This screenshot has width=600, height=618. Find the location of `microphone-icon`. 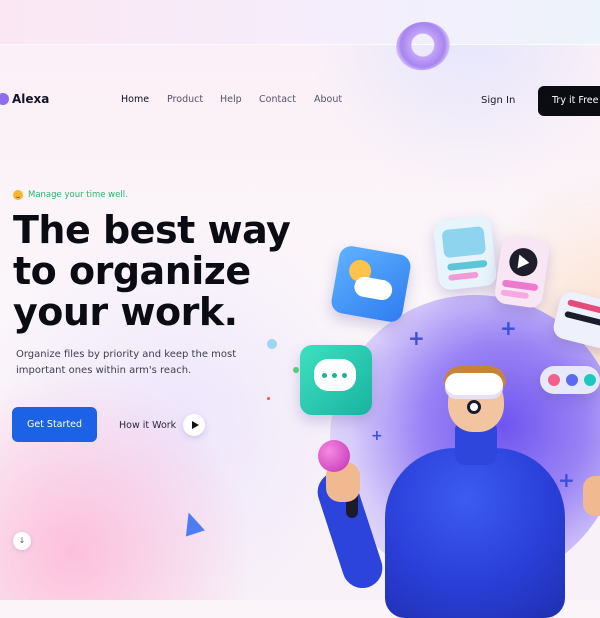

microphone-icon is located at coordinates (334, 456).